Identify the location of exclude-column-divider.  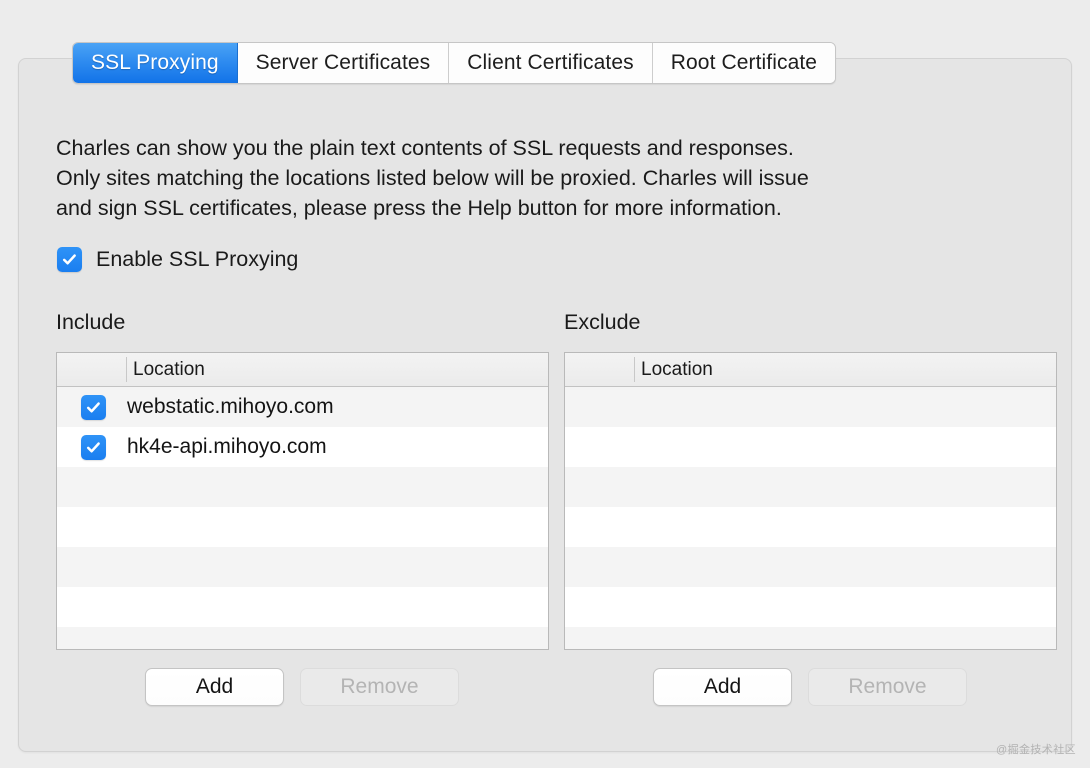
(634, 369).